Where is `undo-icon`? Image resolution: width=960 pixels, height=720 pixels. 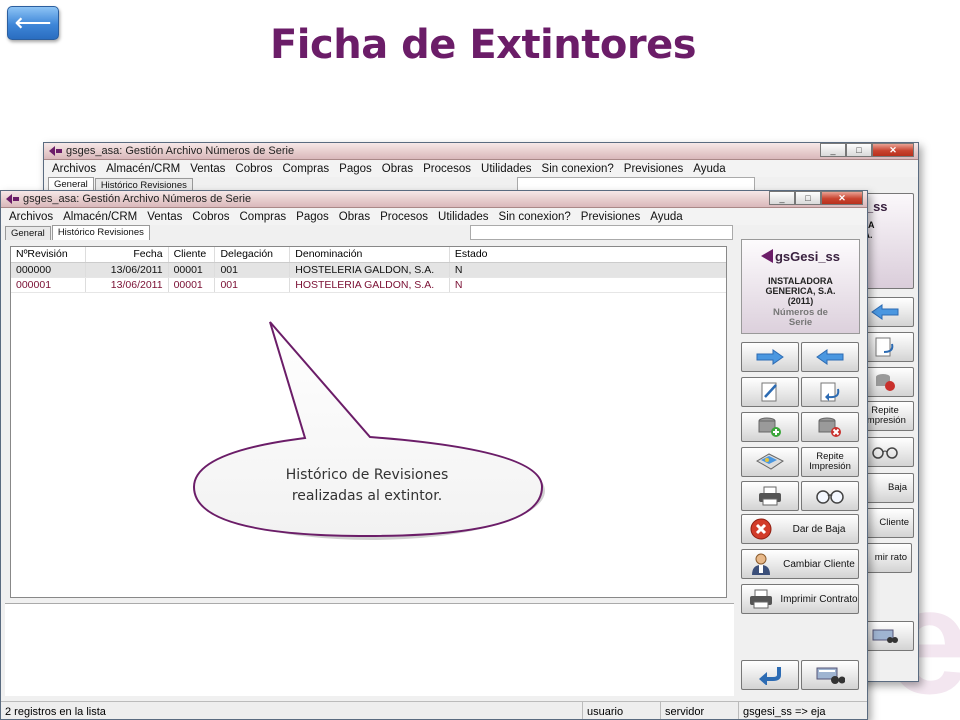 undo-icon is located at coordinates (830, 392).